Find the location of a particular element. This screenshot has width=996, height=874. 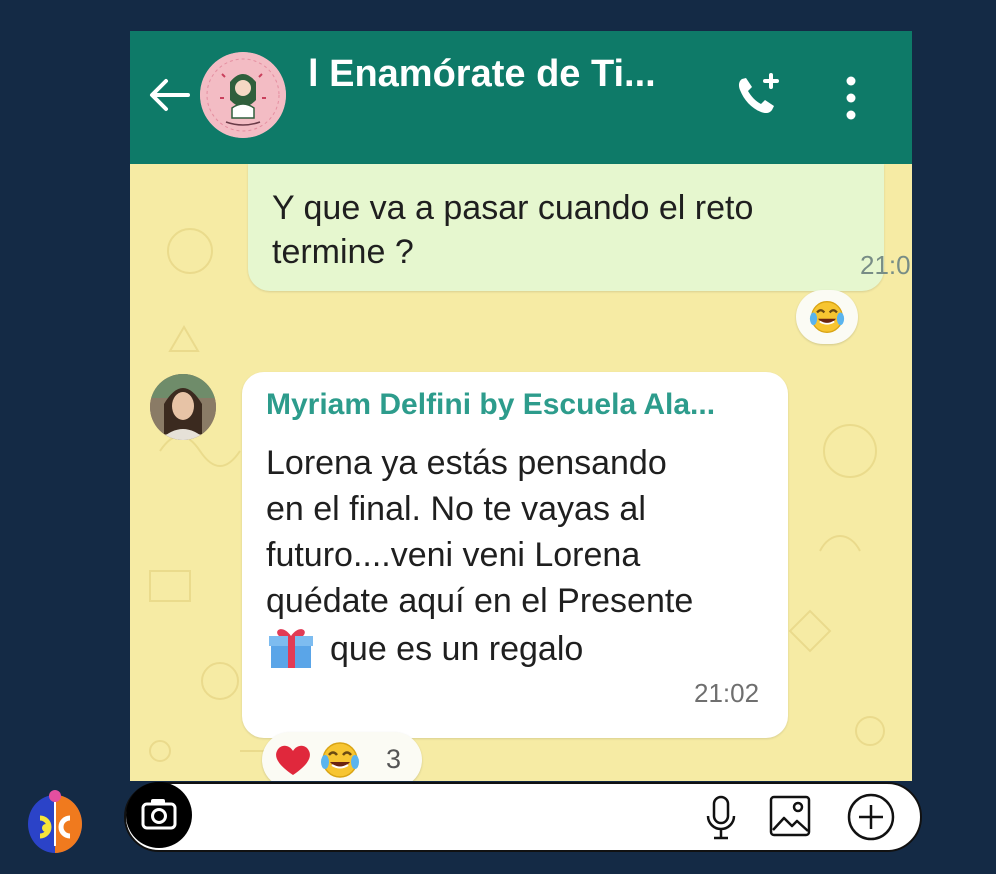

more-options-icon is located at coordinates (851, 98).